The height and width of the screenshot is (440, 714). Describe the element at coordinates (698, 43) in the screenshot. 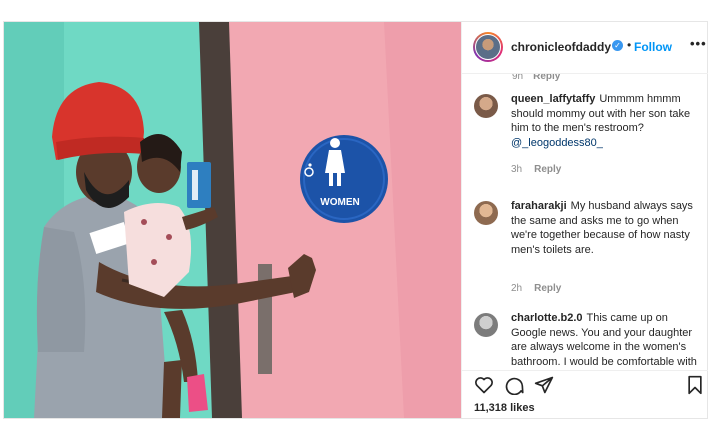

I see `more-options-icon: •••` at that location.